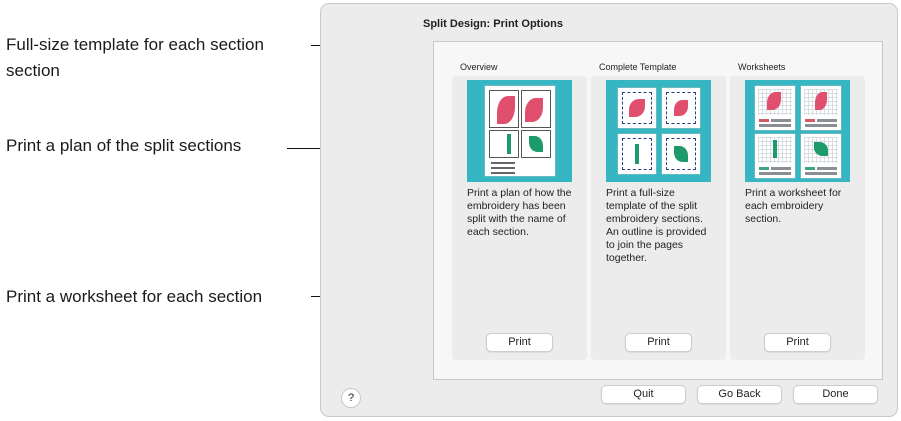 The image size is (901, 421). Describe the element at coordinates (775, 108) in the screenshot. I see `worksheet-page-tl` at that location.